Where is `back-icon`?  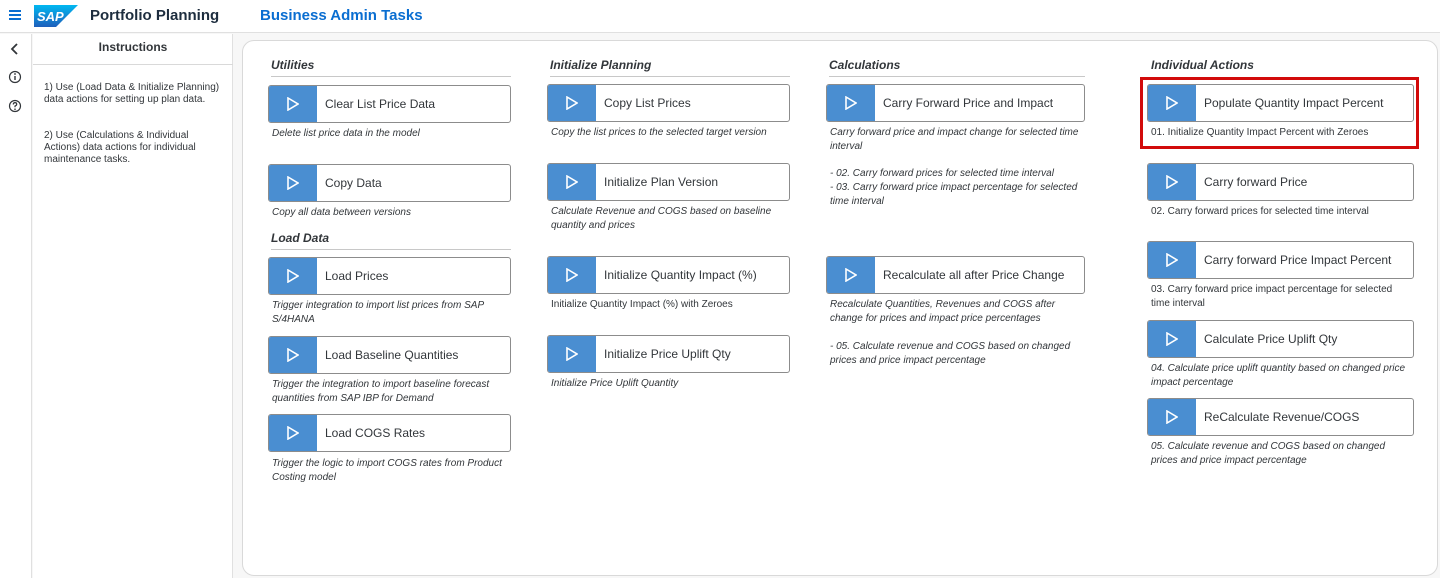 back-icon is located at coordinates (15, 49).